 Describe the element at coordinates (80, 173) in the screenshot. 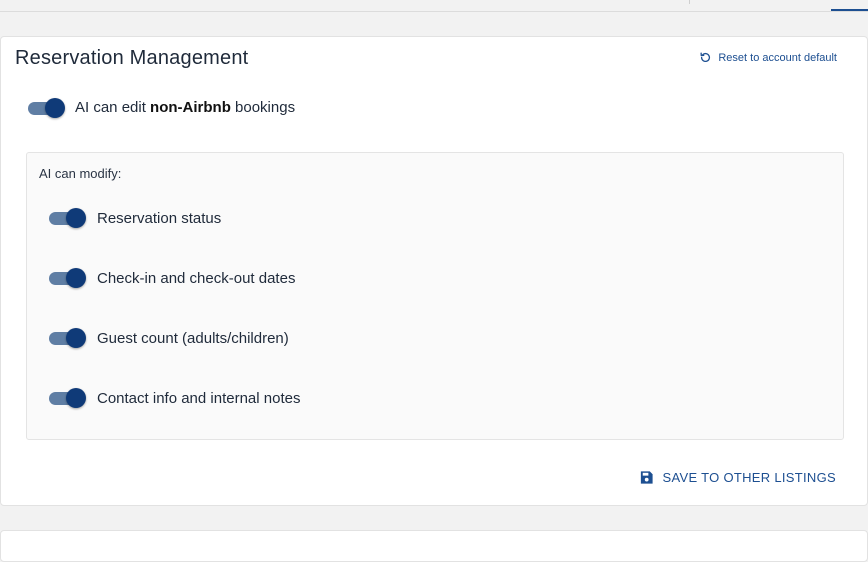

I see `modify-panel-title: AI can modify:` at that location.